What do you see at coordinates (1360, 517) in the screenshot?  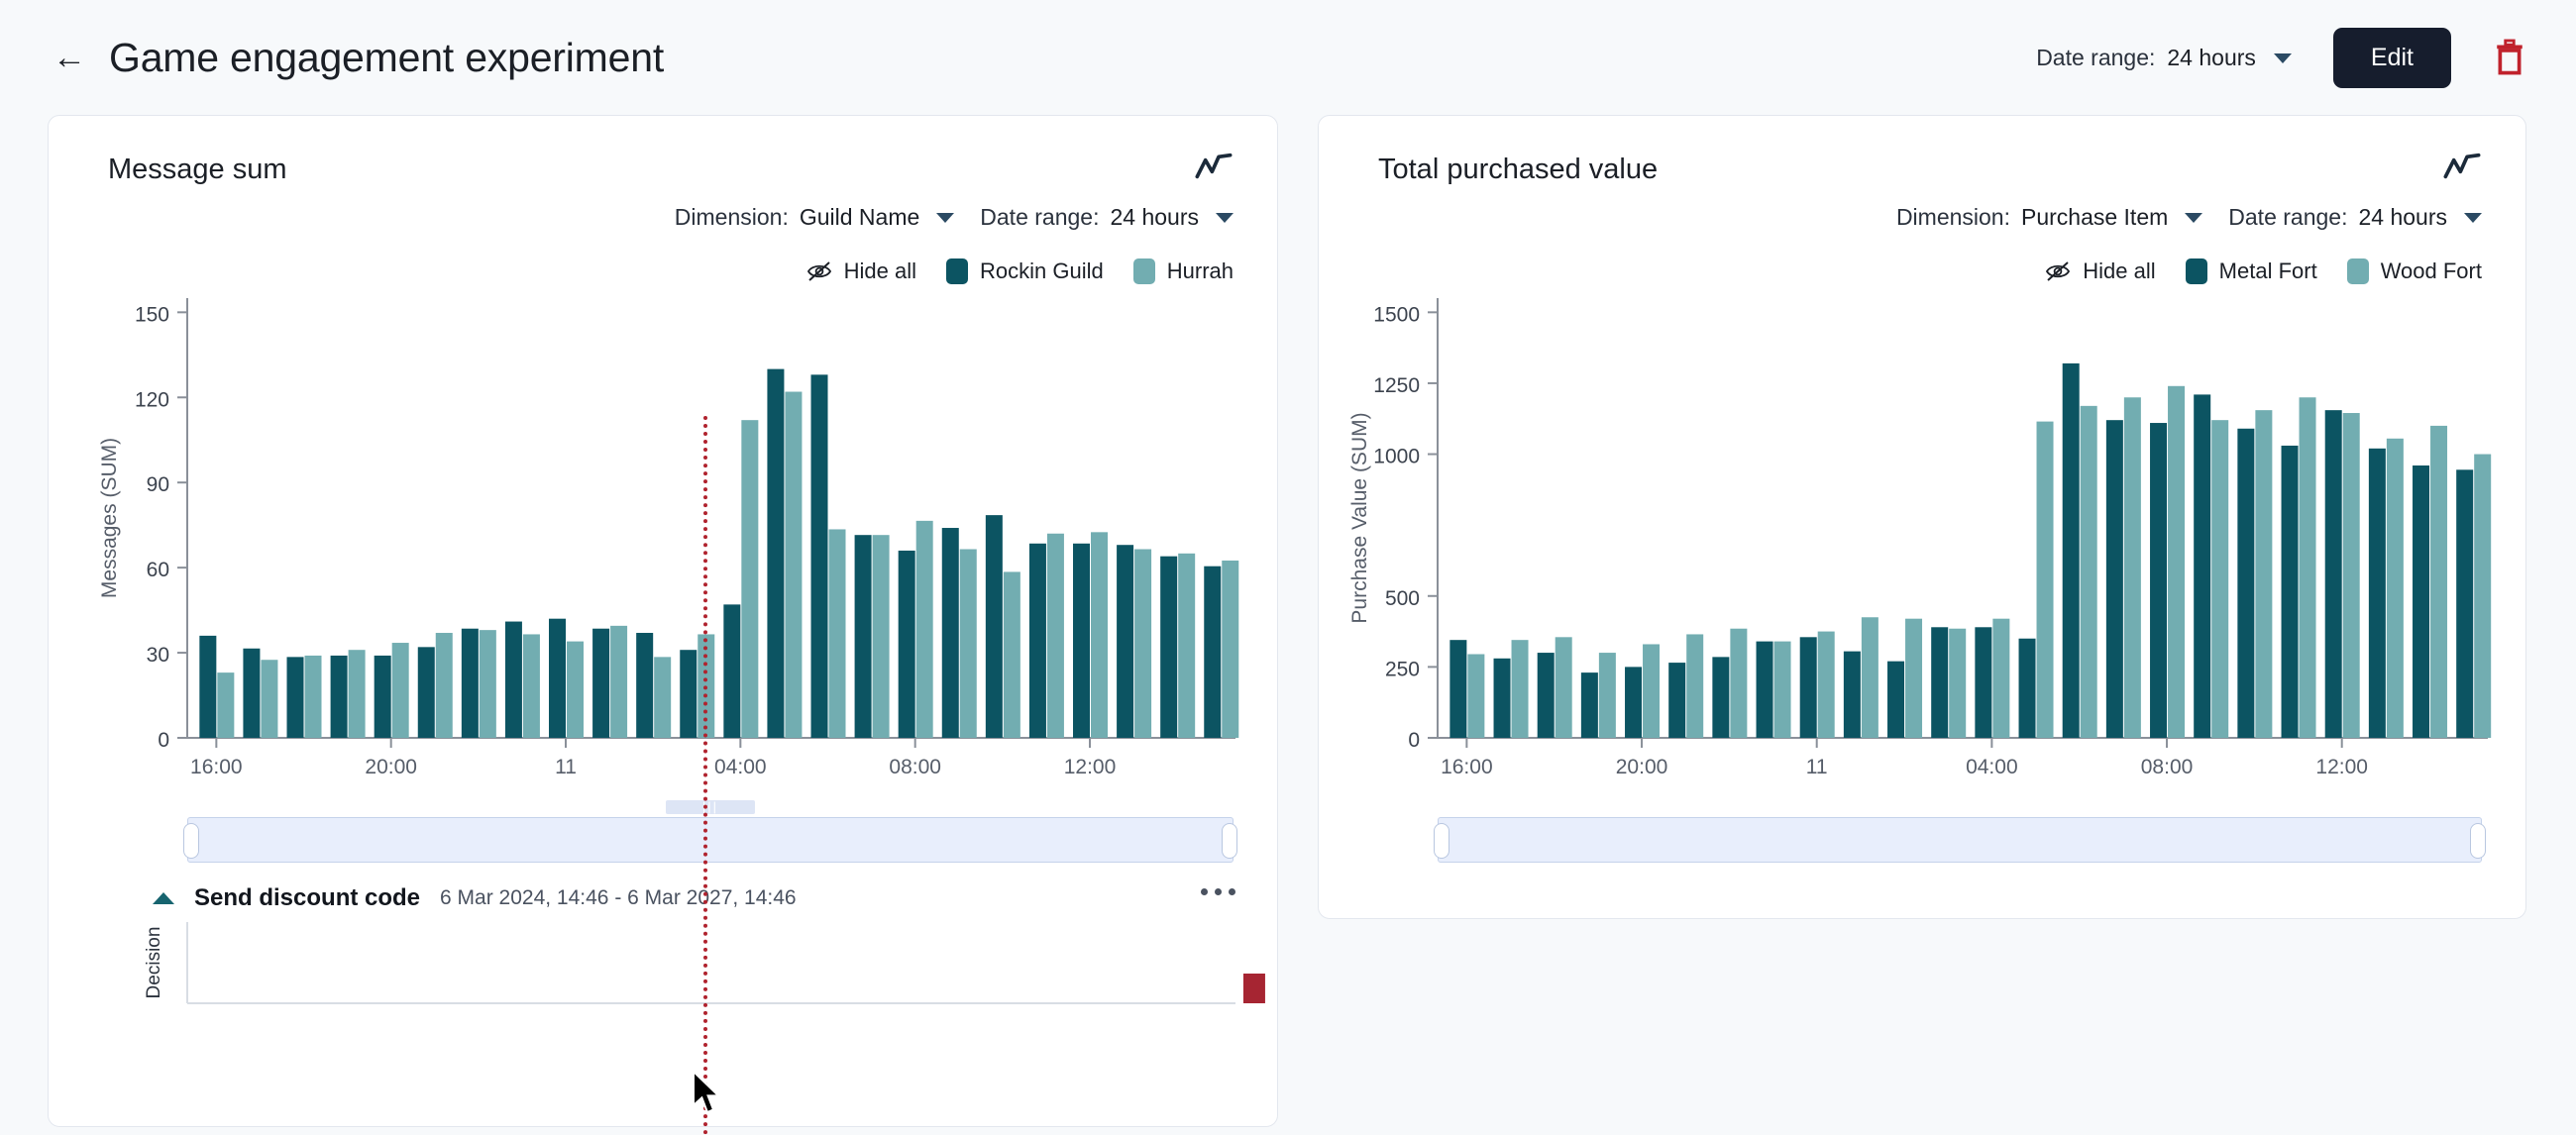 I see `svg-text: Purchase Value (SUM)` at bounding box center [1360, 517].